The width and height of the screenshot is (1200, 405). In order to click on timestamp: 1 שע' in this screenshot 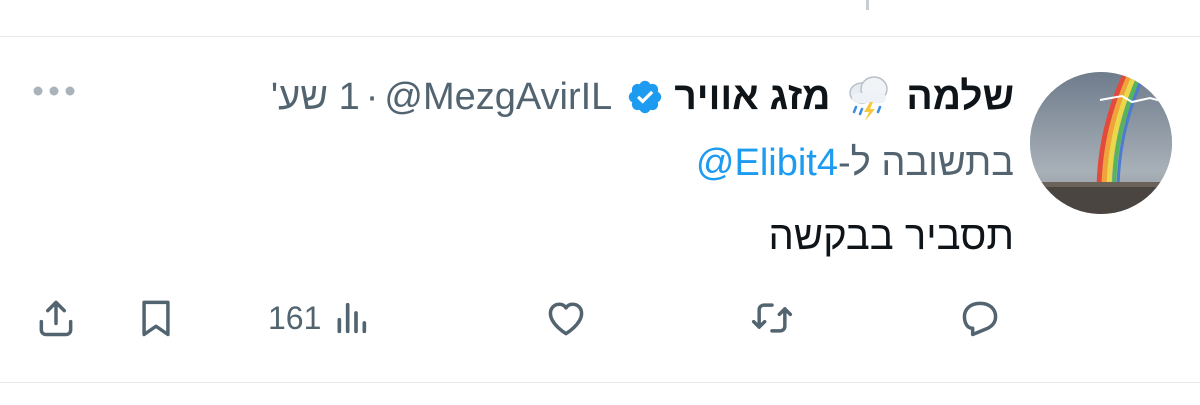, I will do `click(315, 97)`.